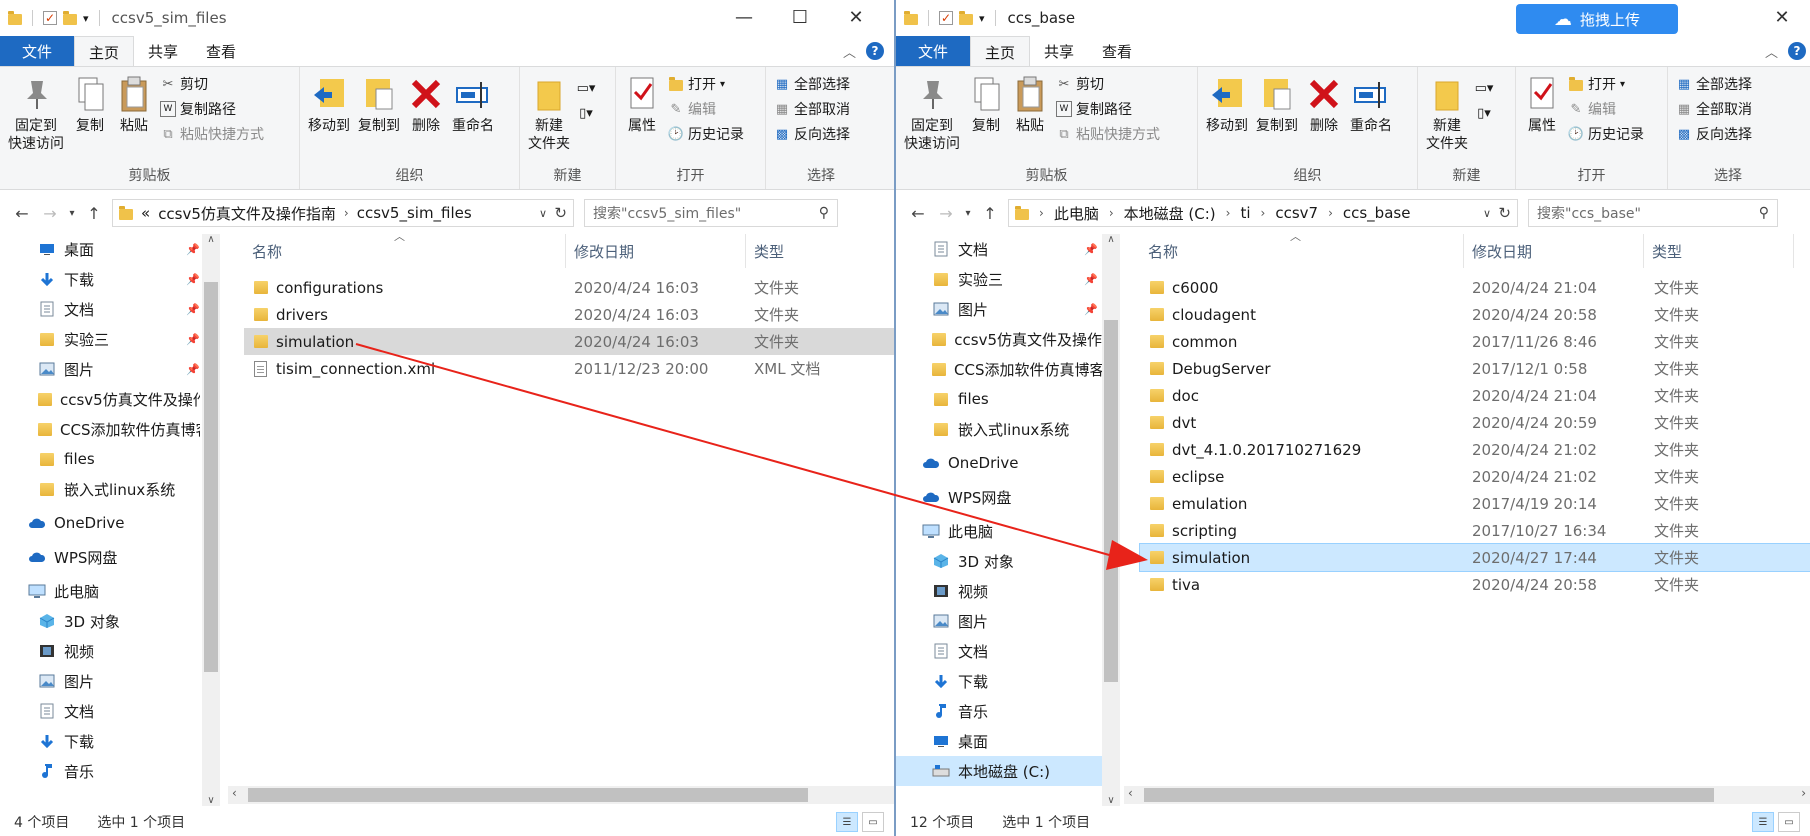  What do you see at coordinates (1475, 287) in the screenshot?
I see `file-row: c6000 2020/4/24 21:04 文件夹` at bounding box center [1475, 287].